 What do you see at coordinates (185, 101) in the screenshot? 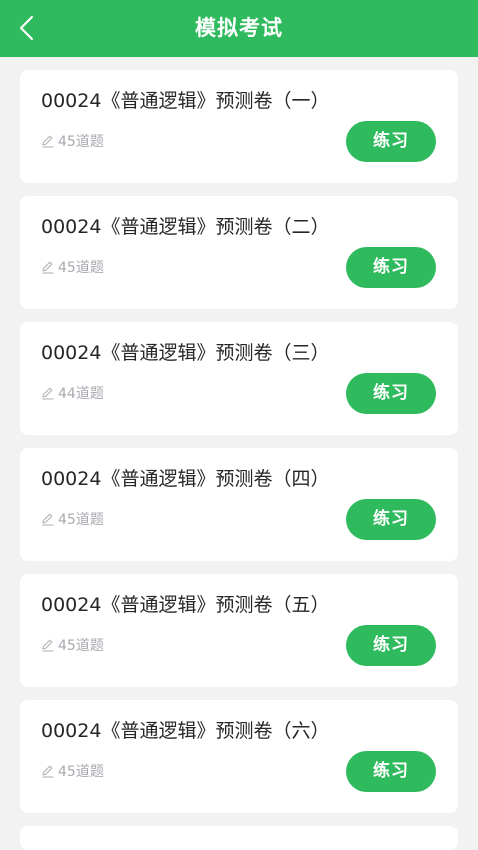
I see `exam-paper-title: 00024《普通逻辑》预测卷（一）` at bounding box center [185, 101].